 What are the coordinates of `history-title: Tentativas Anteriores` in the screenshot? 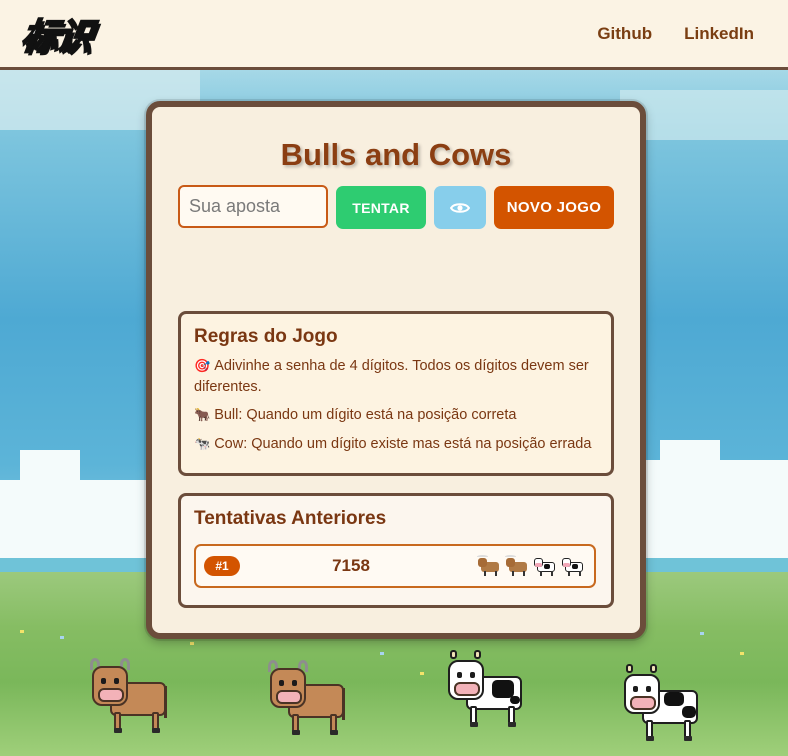 It's located at (290, 518).